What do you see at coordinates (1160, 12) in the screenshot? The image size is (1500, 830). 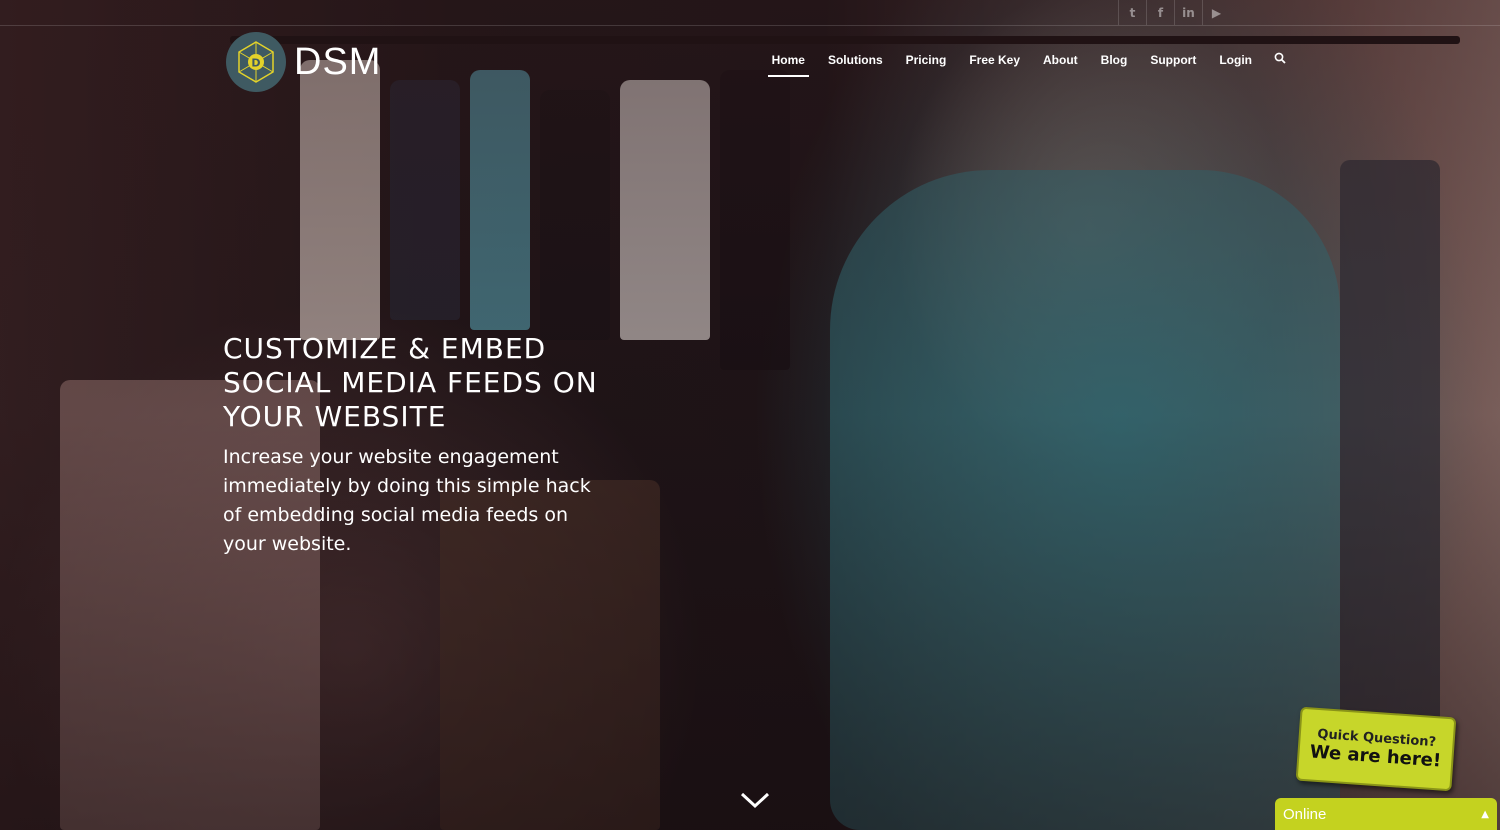 I see `facebook-icon: f` at bounding box center [1160, 12].